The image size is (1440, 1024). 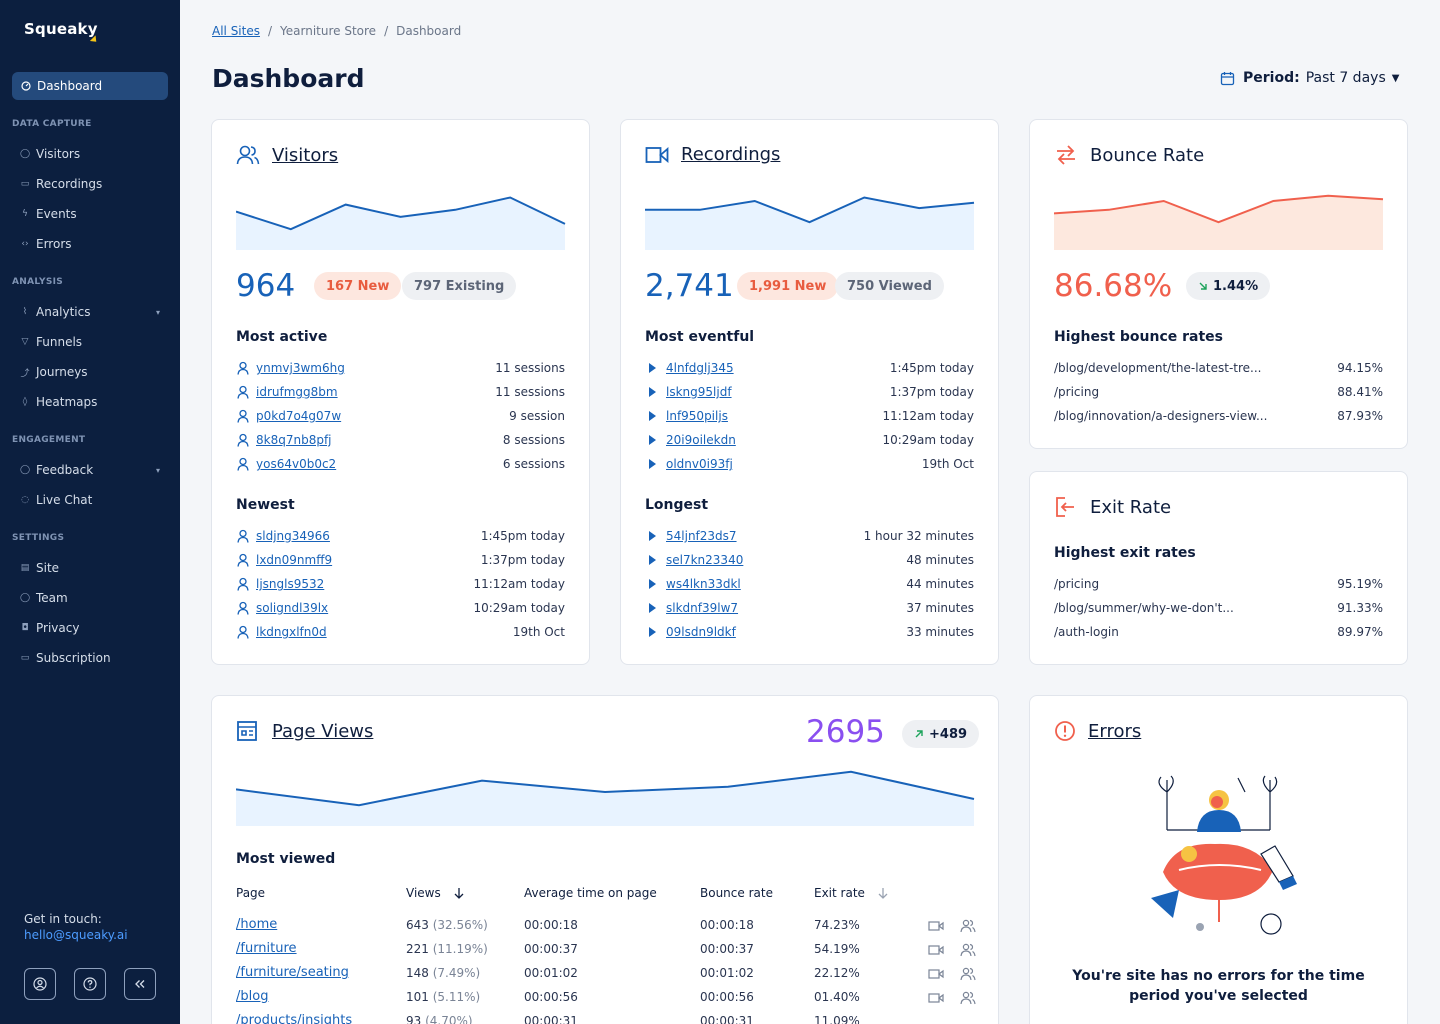 What do you see at coordinates (293, 536) in the screenshot?
I see `visitor-id-link: sldjng34966` at bounding box center [293, 536].